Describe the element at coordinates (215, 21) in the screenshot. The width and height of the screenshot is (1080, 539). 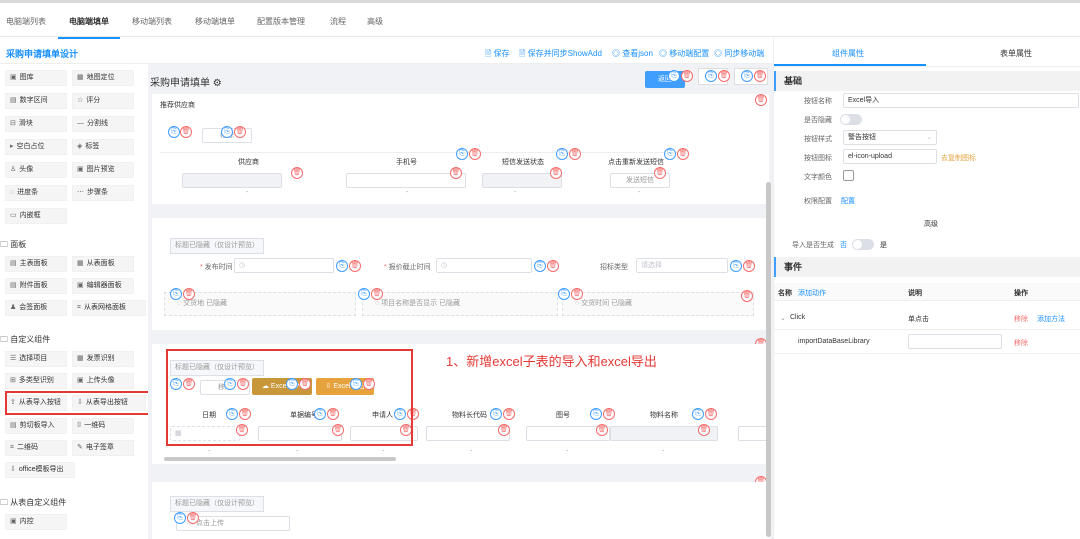
I see `tab-mobile-form: 移动端填单` at that location.